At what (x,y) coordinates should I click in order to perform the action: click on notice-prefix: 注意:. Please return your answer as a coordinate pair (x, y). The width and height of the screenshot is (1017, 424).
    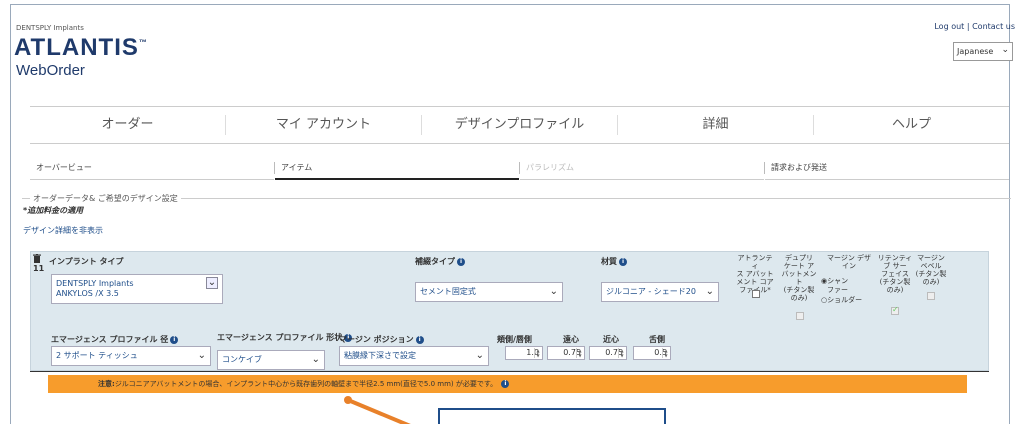
    Looking at the image, I should click on (106, 384).